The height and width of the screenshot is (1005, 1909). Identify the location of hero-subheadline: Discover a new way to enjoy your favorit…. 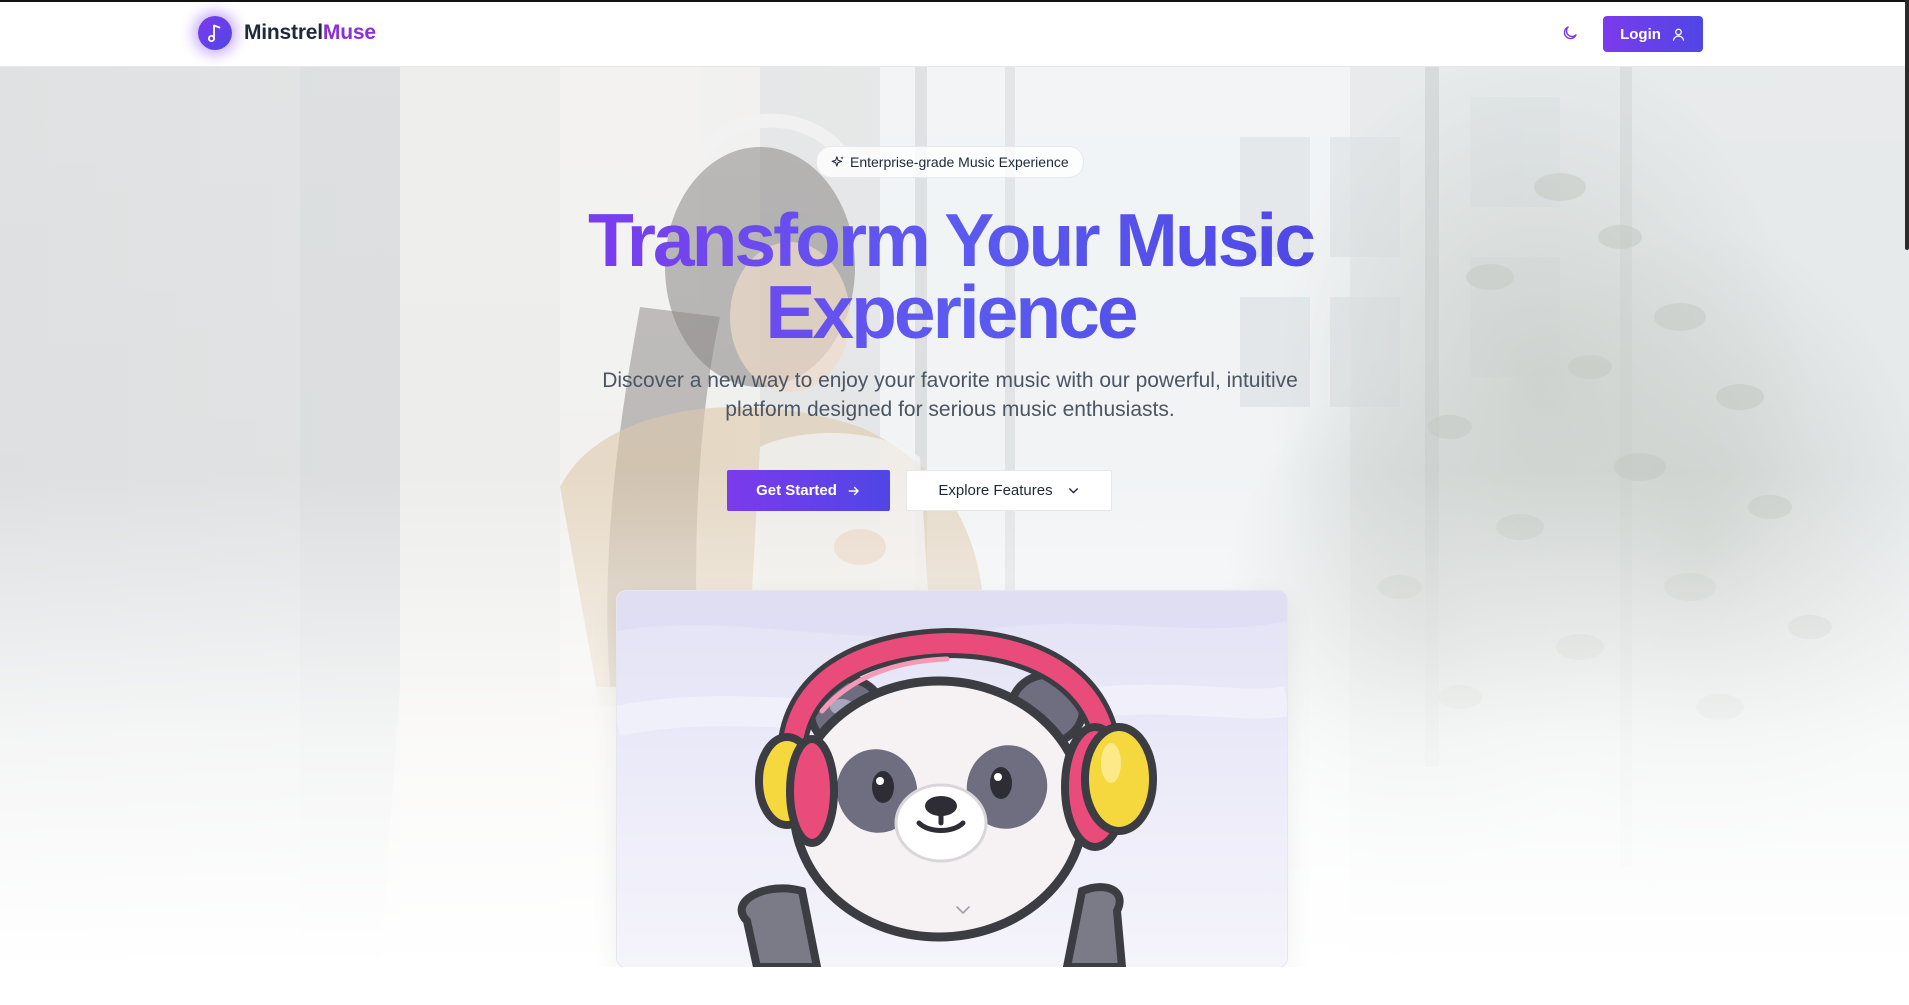
(950, 395).